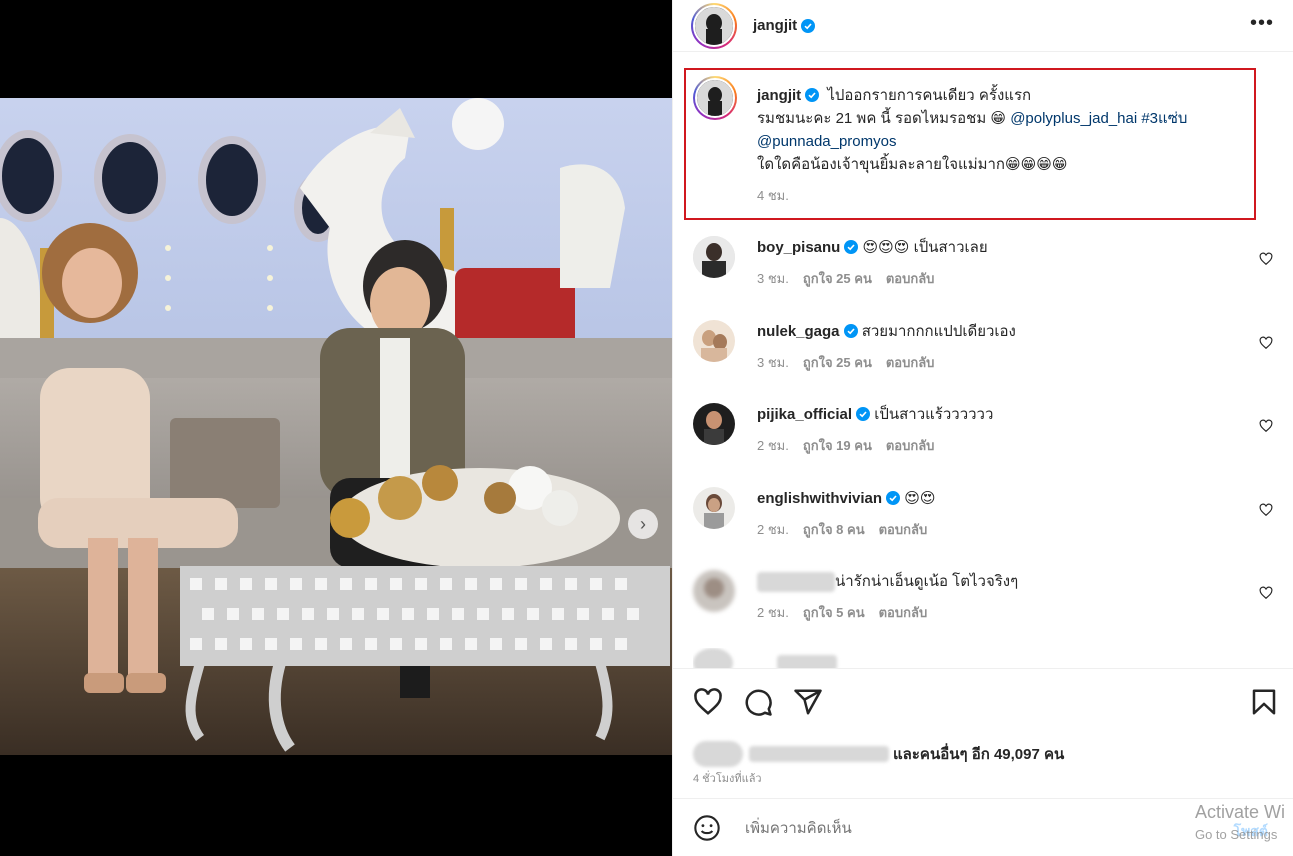 This screenshot has height=856, width=1293. Describe the element at coordinates (713, 658) in the screenshot. I see `blurred-avatar` at that location.